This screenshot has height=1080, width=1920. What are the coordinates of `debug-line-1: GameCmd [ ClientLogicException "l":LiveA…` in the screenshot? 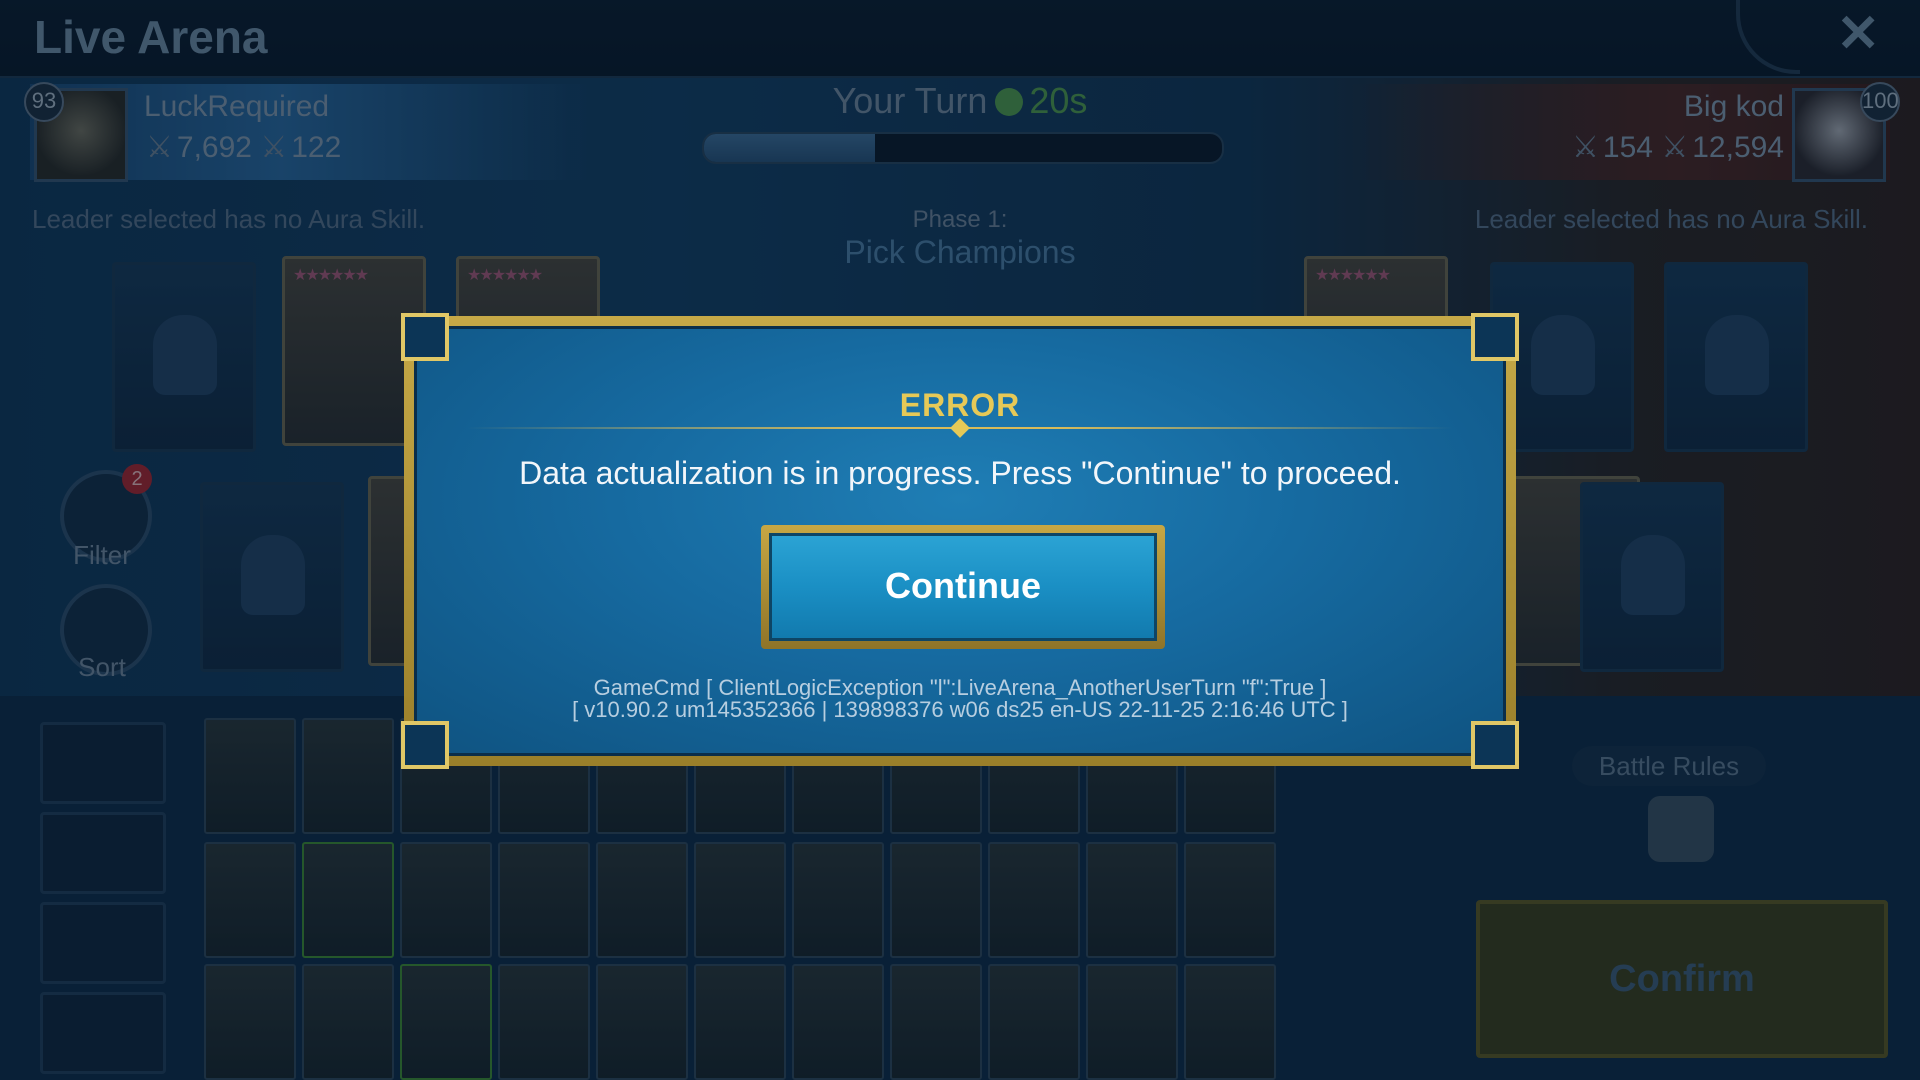 It's located at (960, 687).